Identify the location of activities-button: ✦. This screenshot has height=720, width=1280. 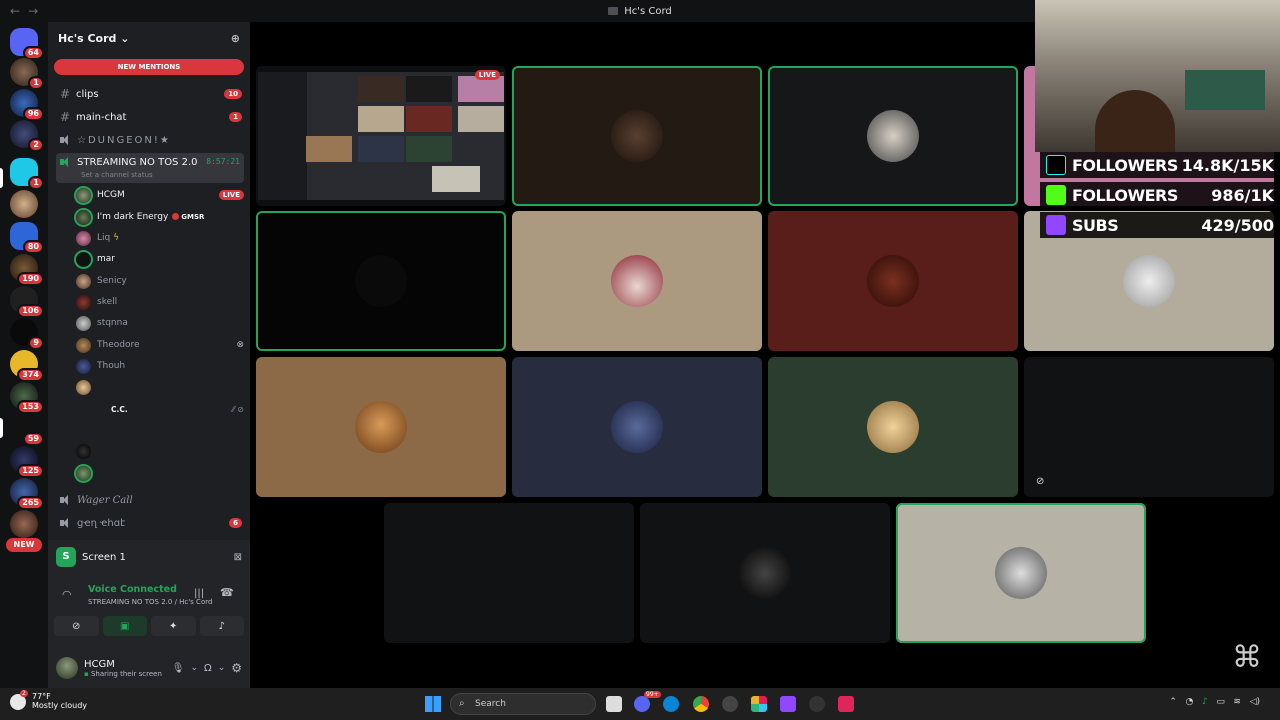
(173, 626).